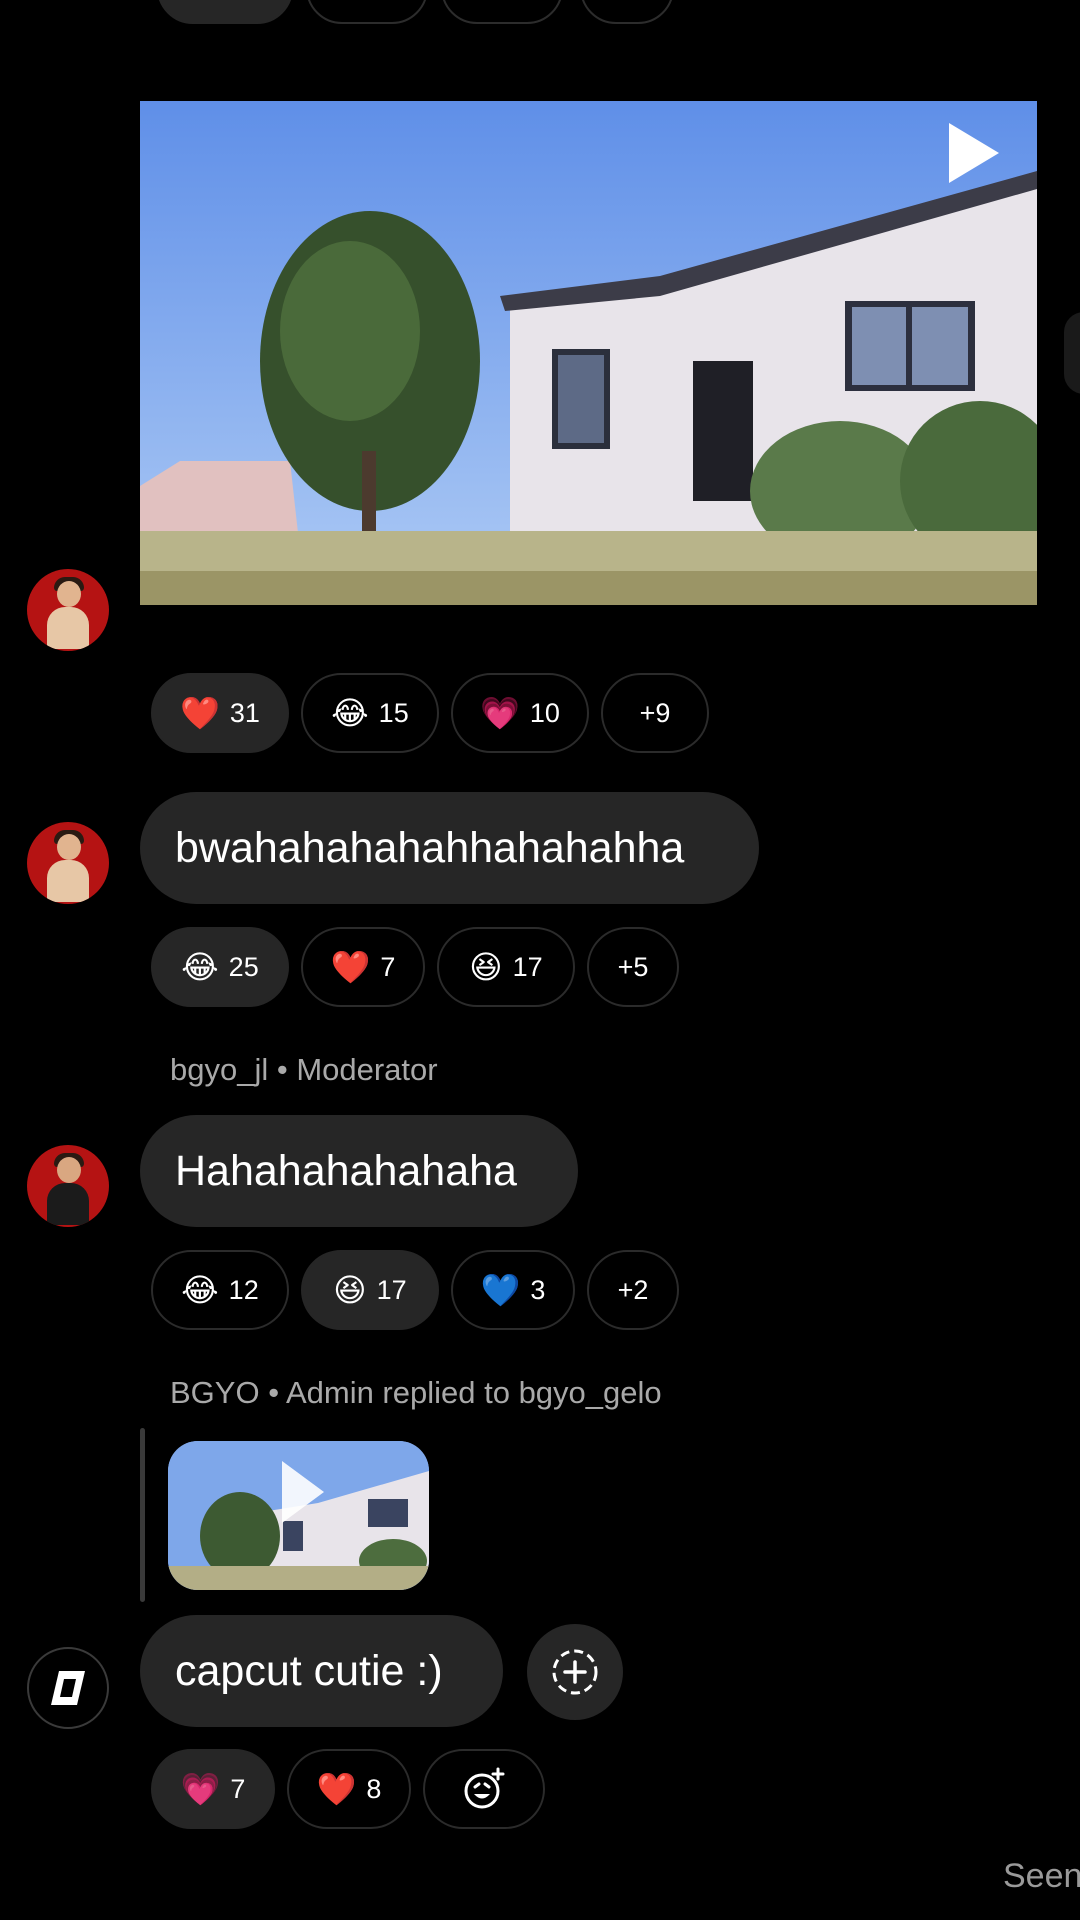  I want to click on admin-logo, so click(68, 1688).